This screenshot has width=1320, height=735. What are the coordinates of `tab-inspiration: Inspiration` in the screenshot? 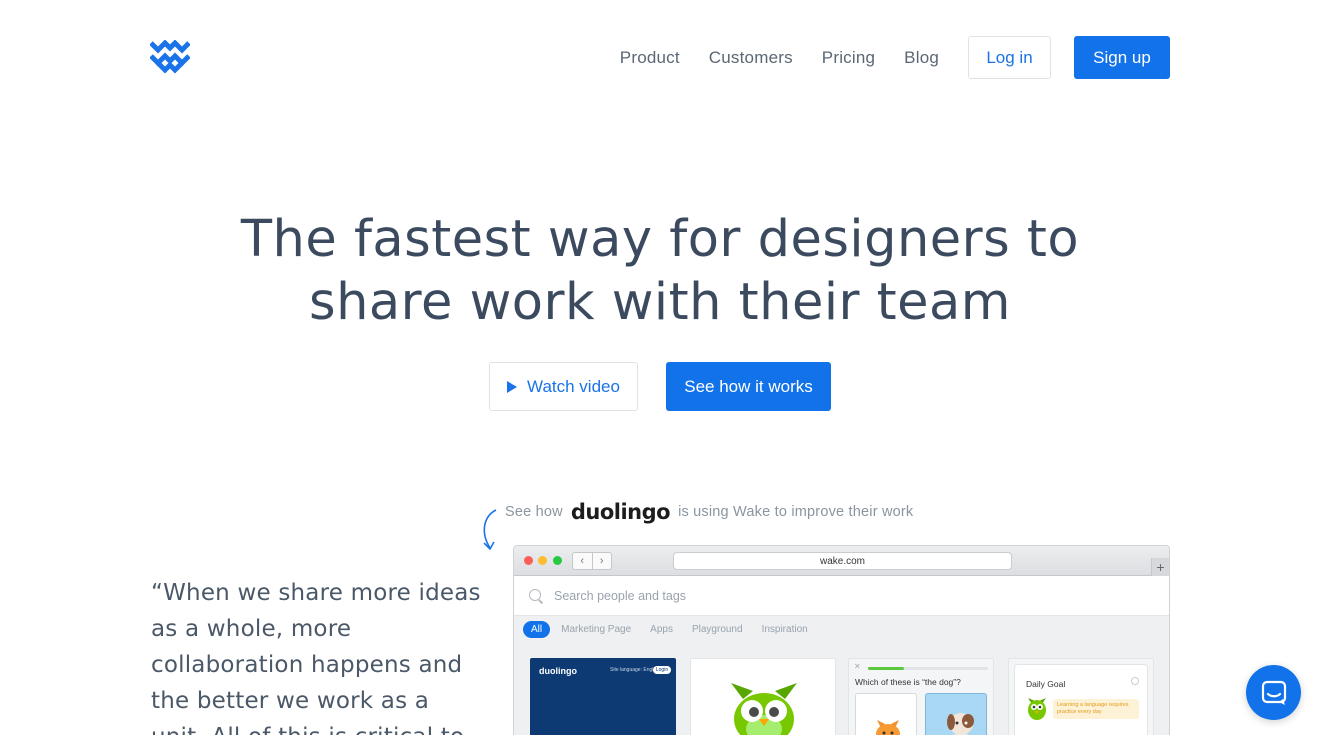 It's located at (784, 629).